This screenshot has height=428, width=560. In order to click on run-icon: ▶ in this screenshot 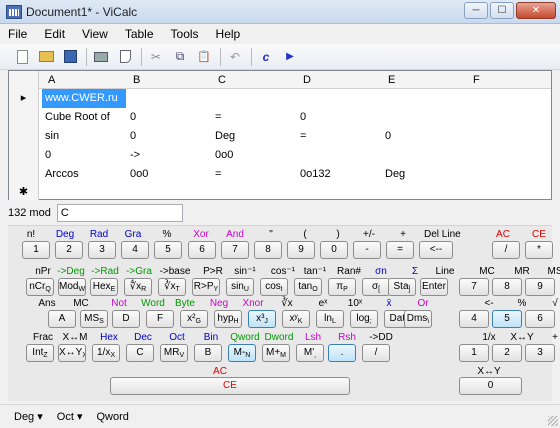, I will do `click(290, 57)`.